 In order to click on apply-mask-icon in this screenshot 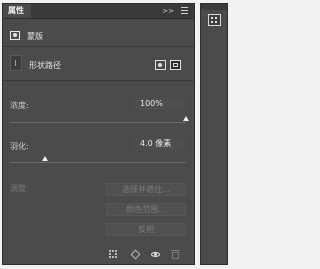, I will do `click(134, 254)`.